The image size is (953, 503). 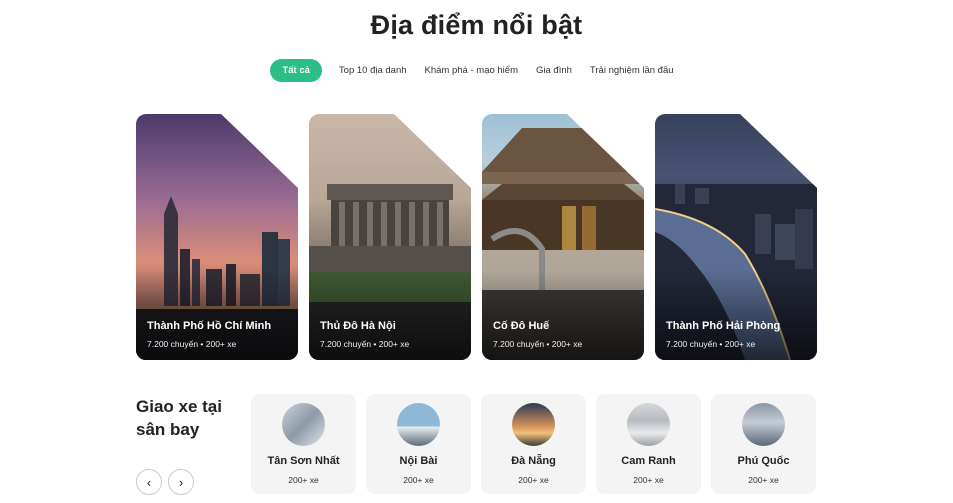 What do you see at coordinates (179, 418) in the screenshot?
I see `airport-section-title: Giao xe tại sân bay` at bounding box center [179, 418].